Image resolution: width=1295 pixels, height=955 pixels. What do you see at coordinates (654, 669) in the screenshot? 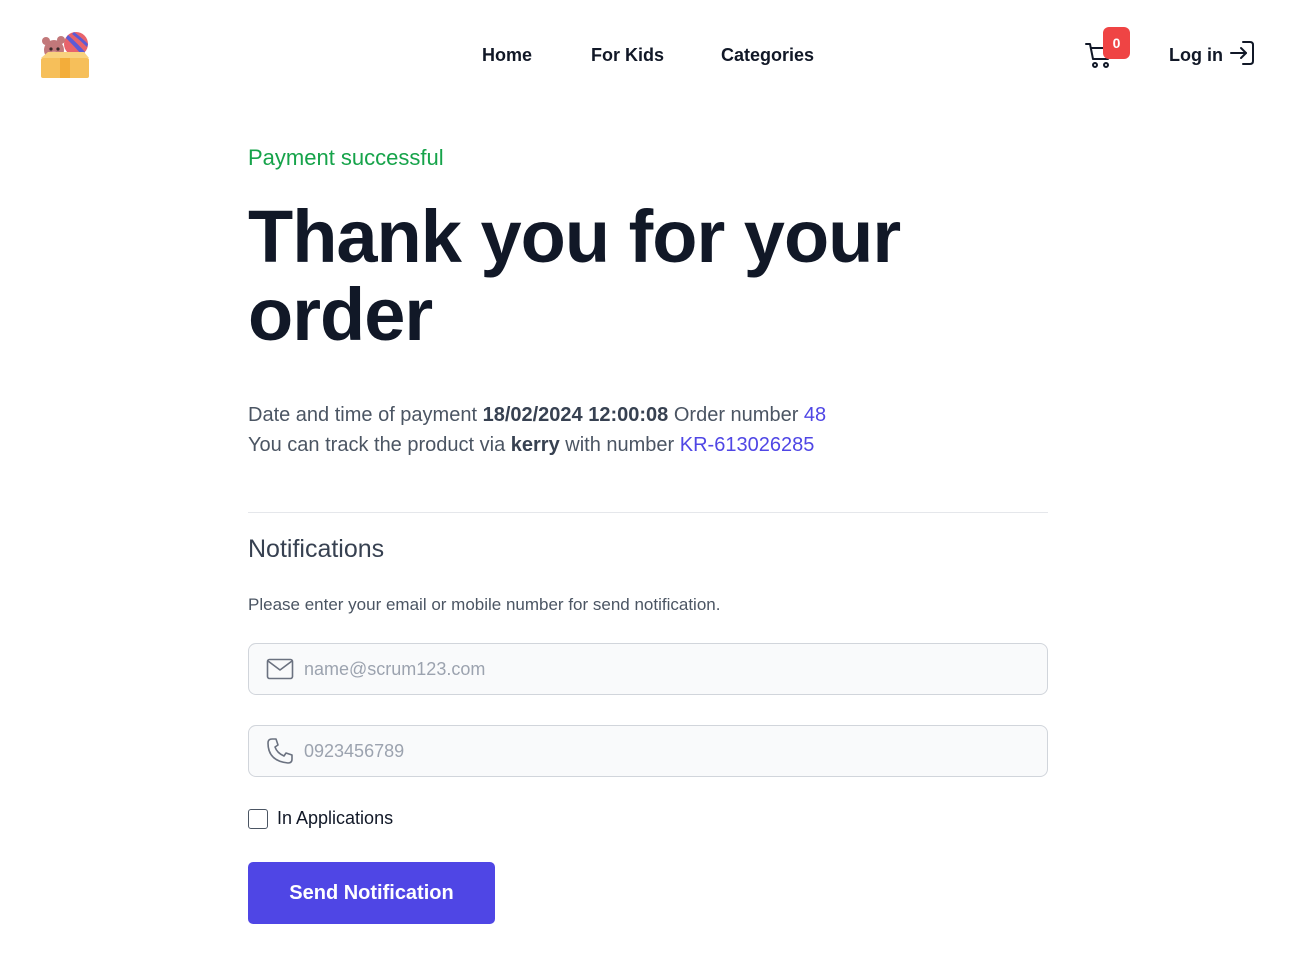
I see `email-input` at bounding box center [654, 669].